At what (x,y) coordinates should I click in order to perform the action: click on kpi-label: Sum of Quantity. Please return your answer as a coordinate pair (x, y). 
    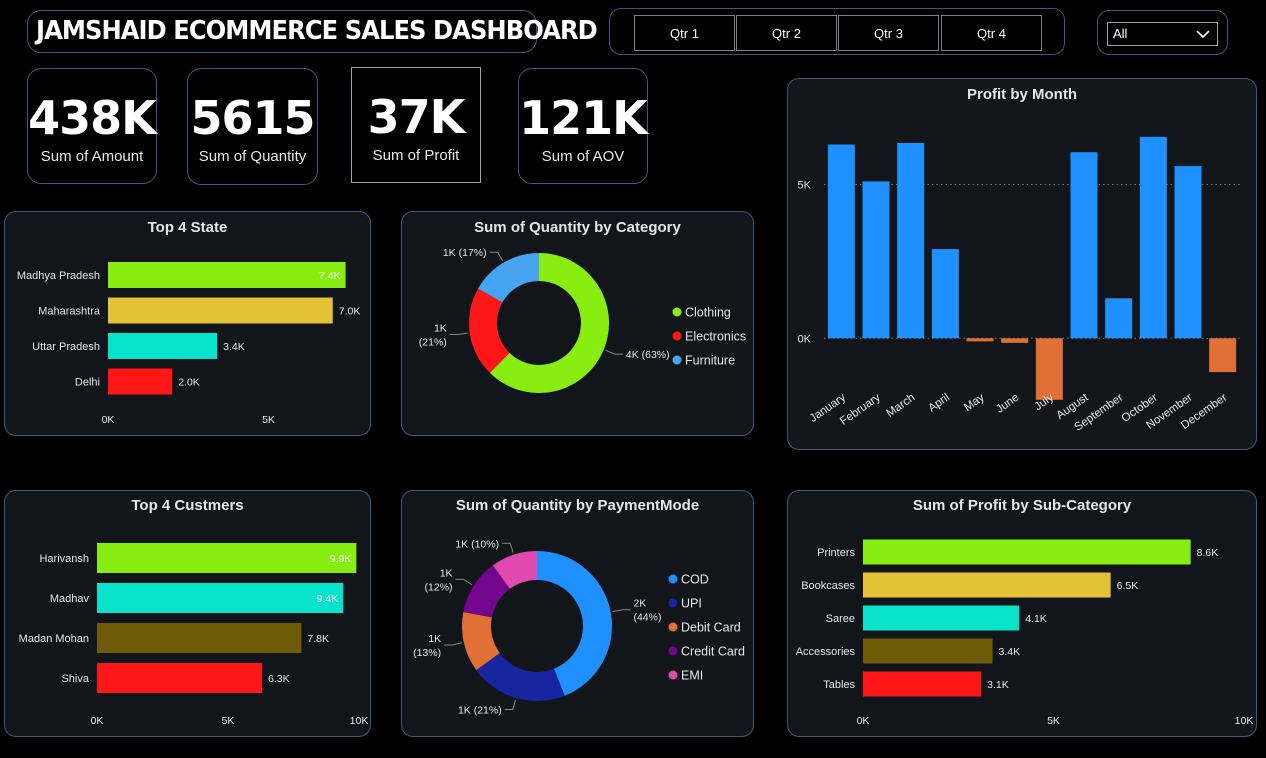
    Looking at the image, I should click on (252, 156).